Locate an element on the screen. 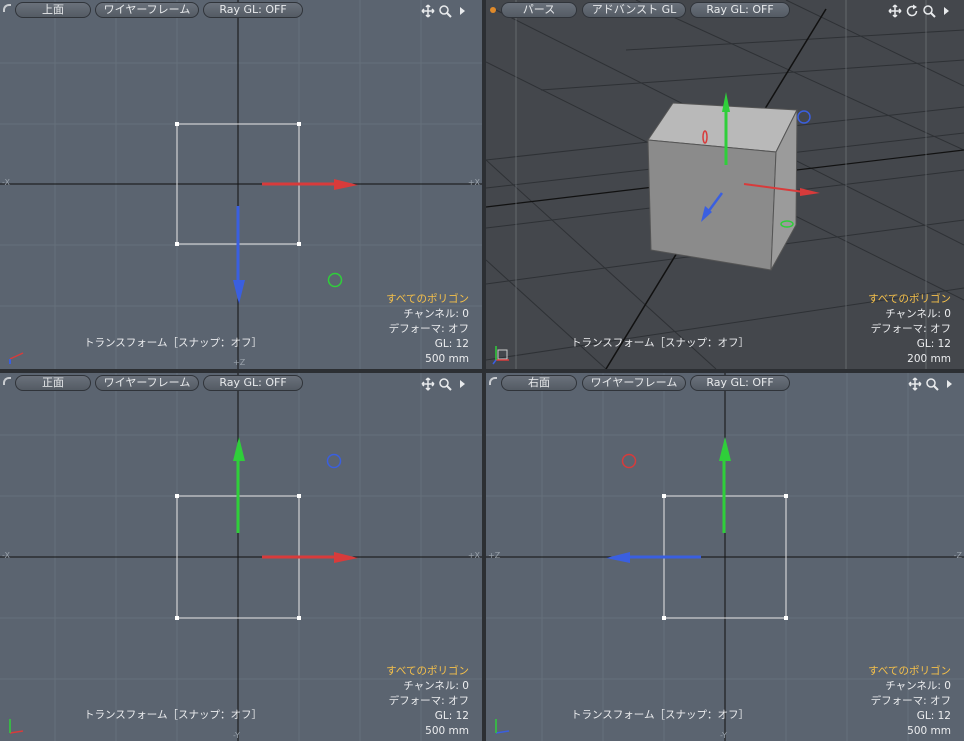 The height and width of the screenshot is (741, 964). viewport-header: 右面 ワイヤーフレーム Ray GL: OFF is located at coordinates (725, 383).